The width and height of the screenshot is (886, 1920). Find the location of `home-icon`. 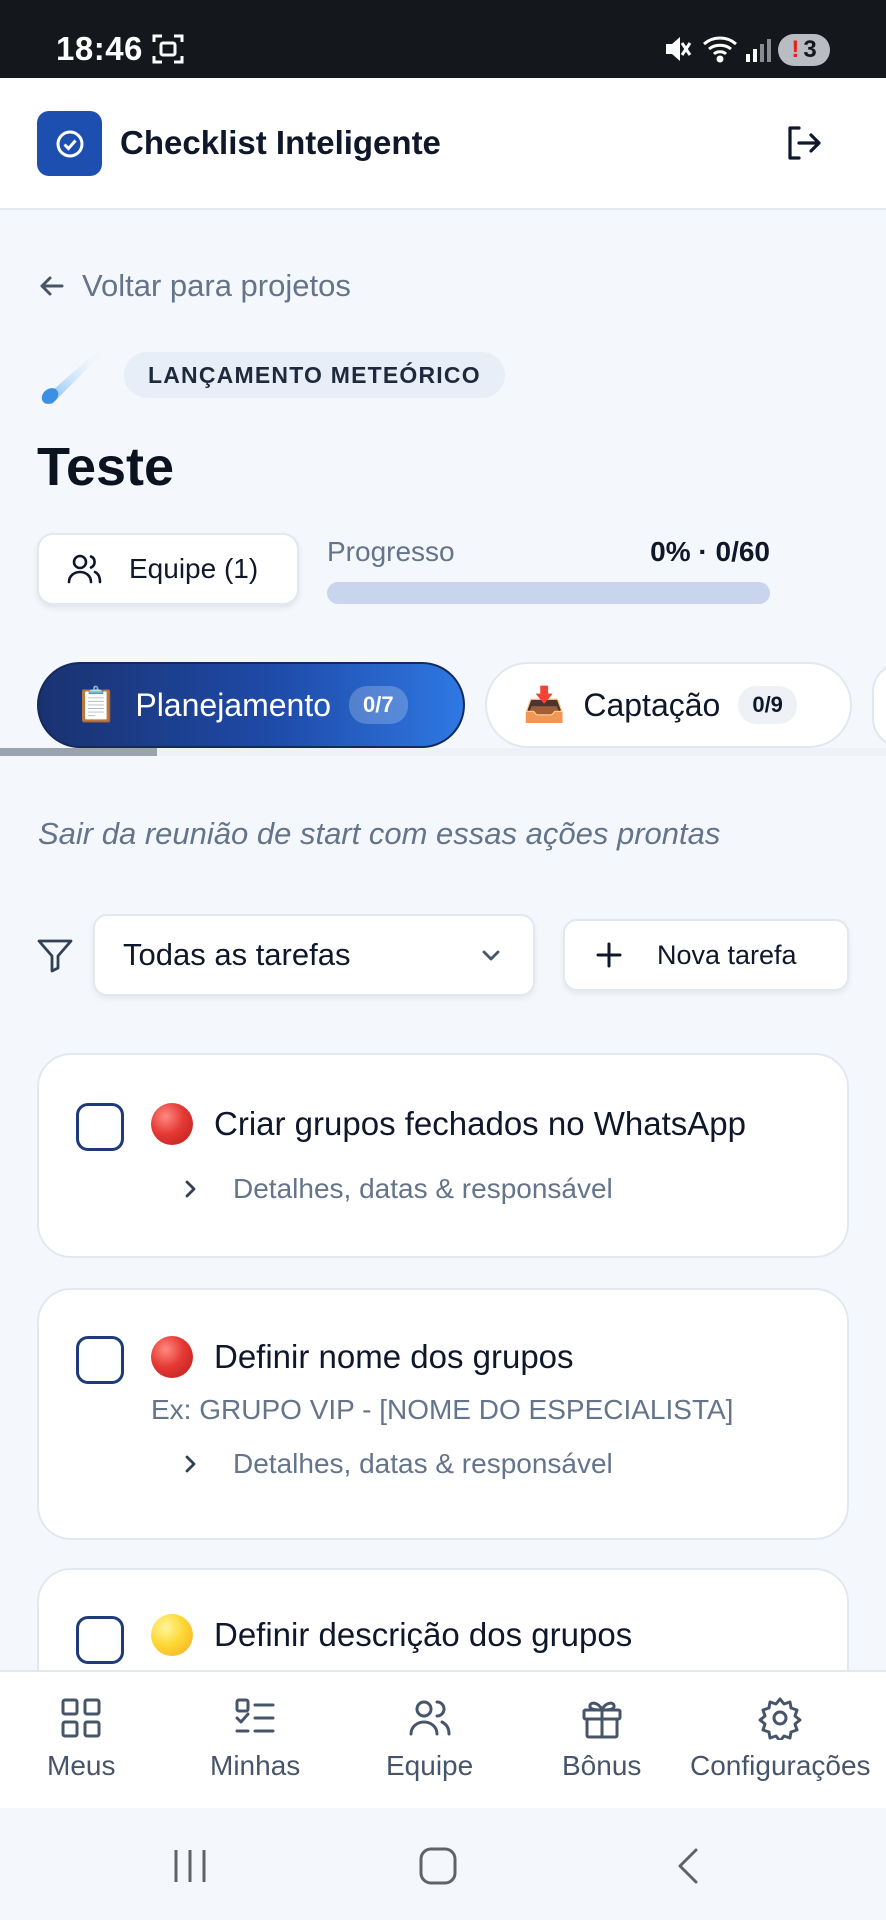

home-icon is located at coordinates (438, 1866).